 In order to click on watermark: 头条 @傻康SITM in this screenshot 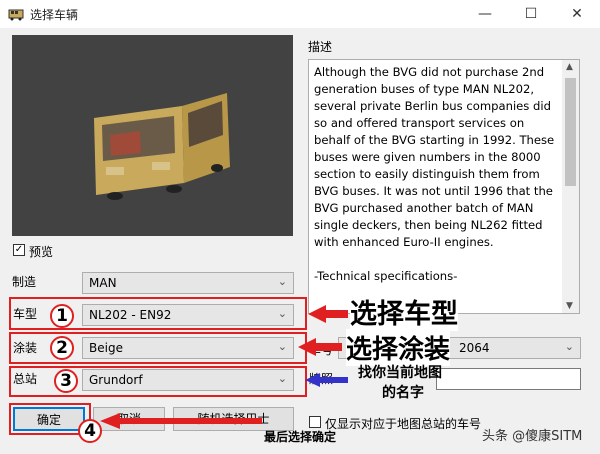, I will do `click(532, 436)`.